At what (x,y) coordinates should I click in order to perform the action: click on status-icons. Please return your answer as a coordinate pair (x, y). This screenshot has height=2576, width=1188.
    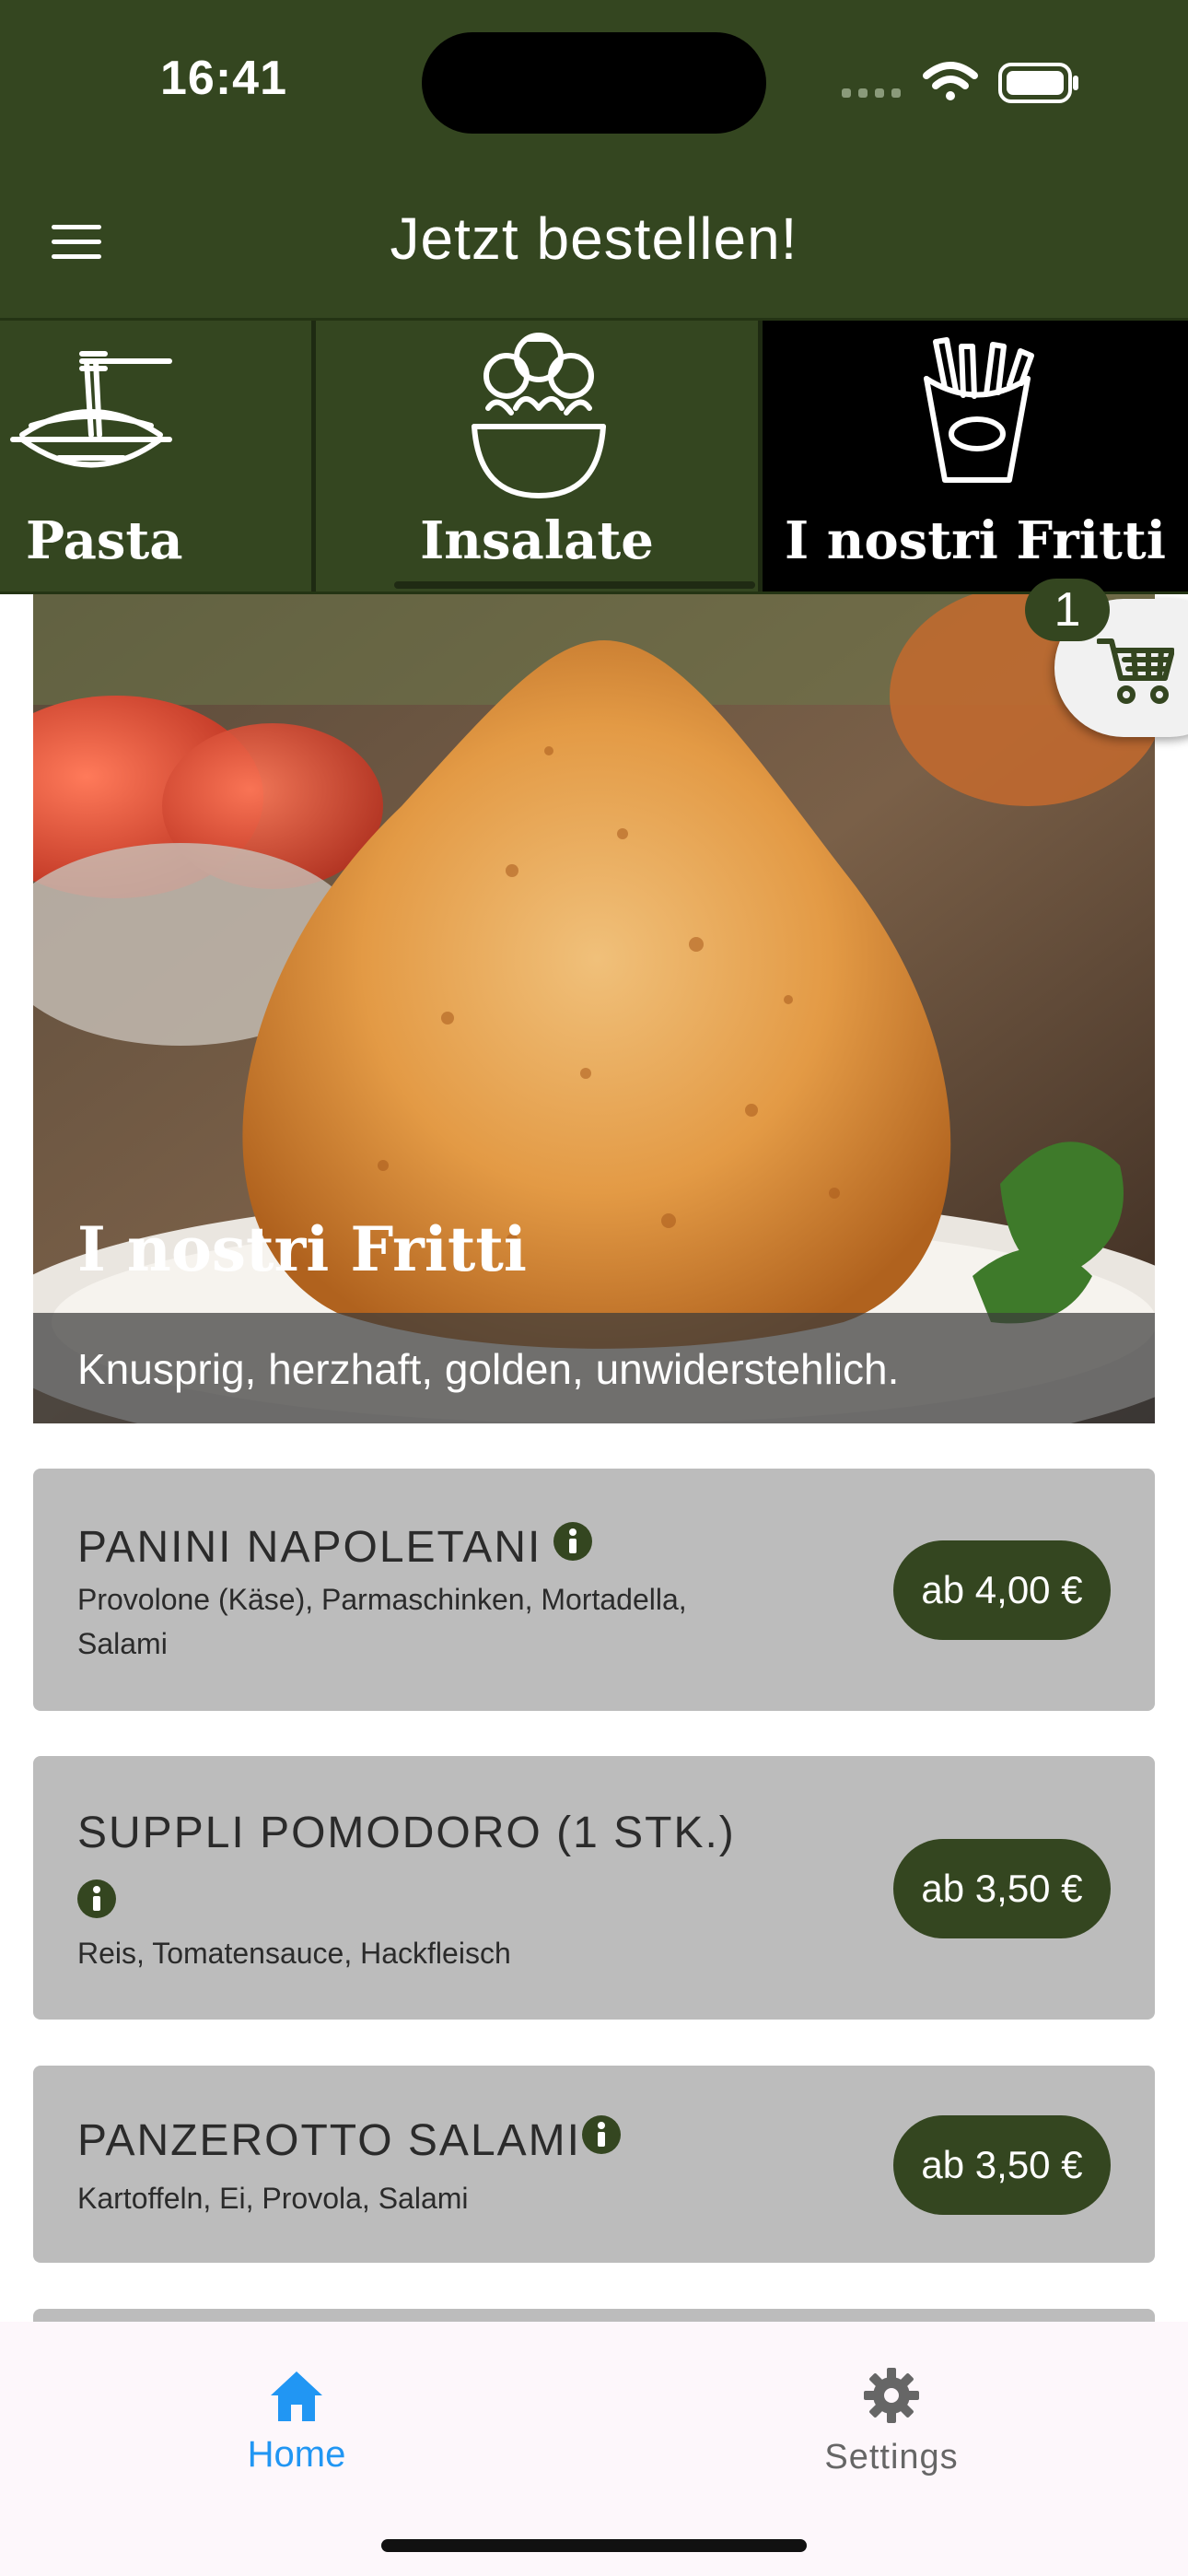
    Looking at the image, I should click on (960, 82).